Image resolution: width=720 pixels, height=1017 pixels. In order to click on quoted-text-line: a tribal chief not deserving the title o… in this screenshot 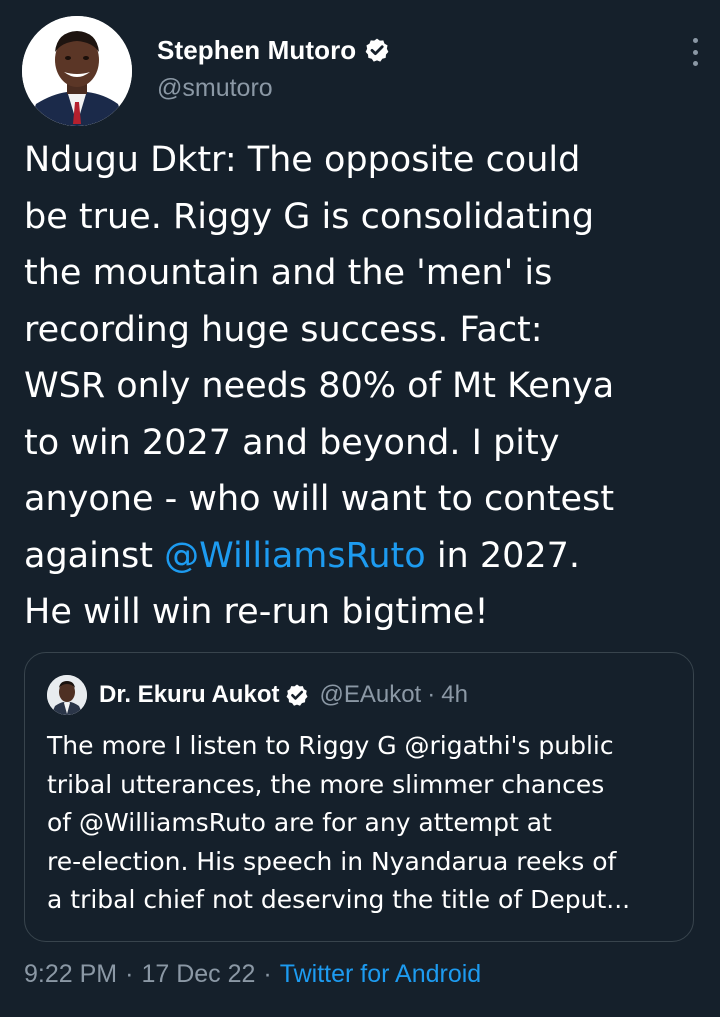, I will do `click(339, 899)`.